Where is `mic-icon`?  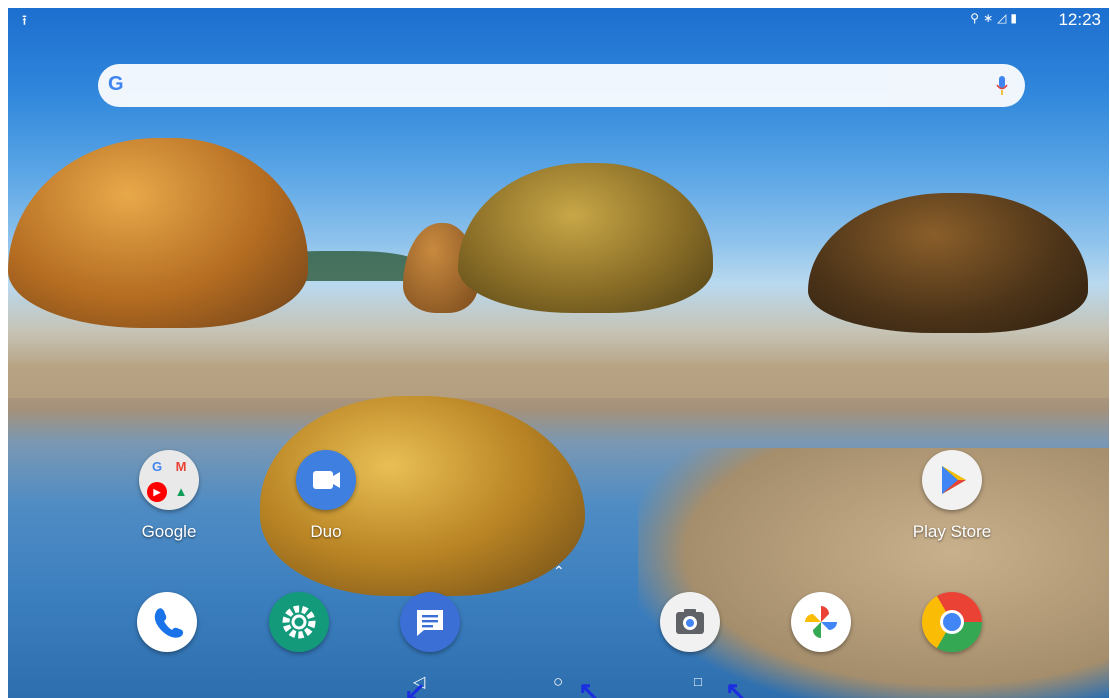 mic-icon is located at coordinates (1002, 86).